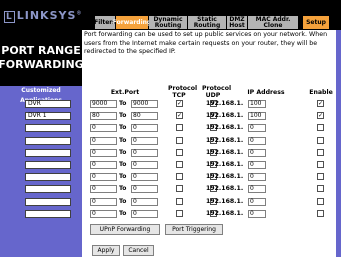 This screenshot has width=341, height=257. I want to click on application-name-input: DVR, so click(48, 104).